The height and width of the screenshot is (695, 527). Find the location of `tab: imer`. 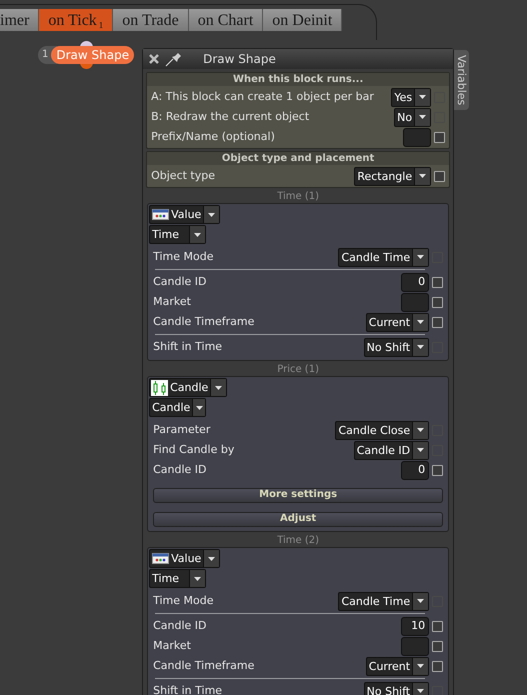

tab: imer is located at coordinates (20, 20).